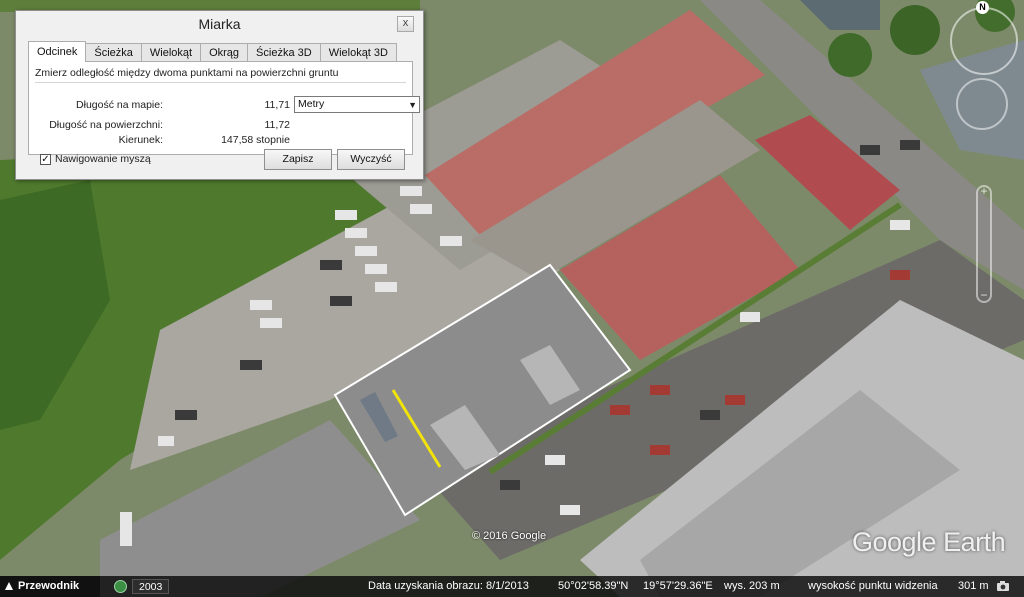  What do you see at coordinates (103, 159) in the screenshot?
I see `mouse-nav-label: Nawigowanie myszą` at bounding box center [103, 159].